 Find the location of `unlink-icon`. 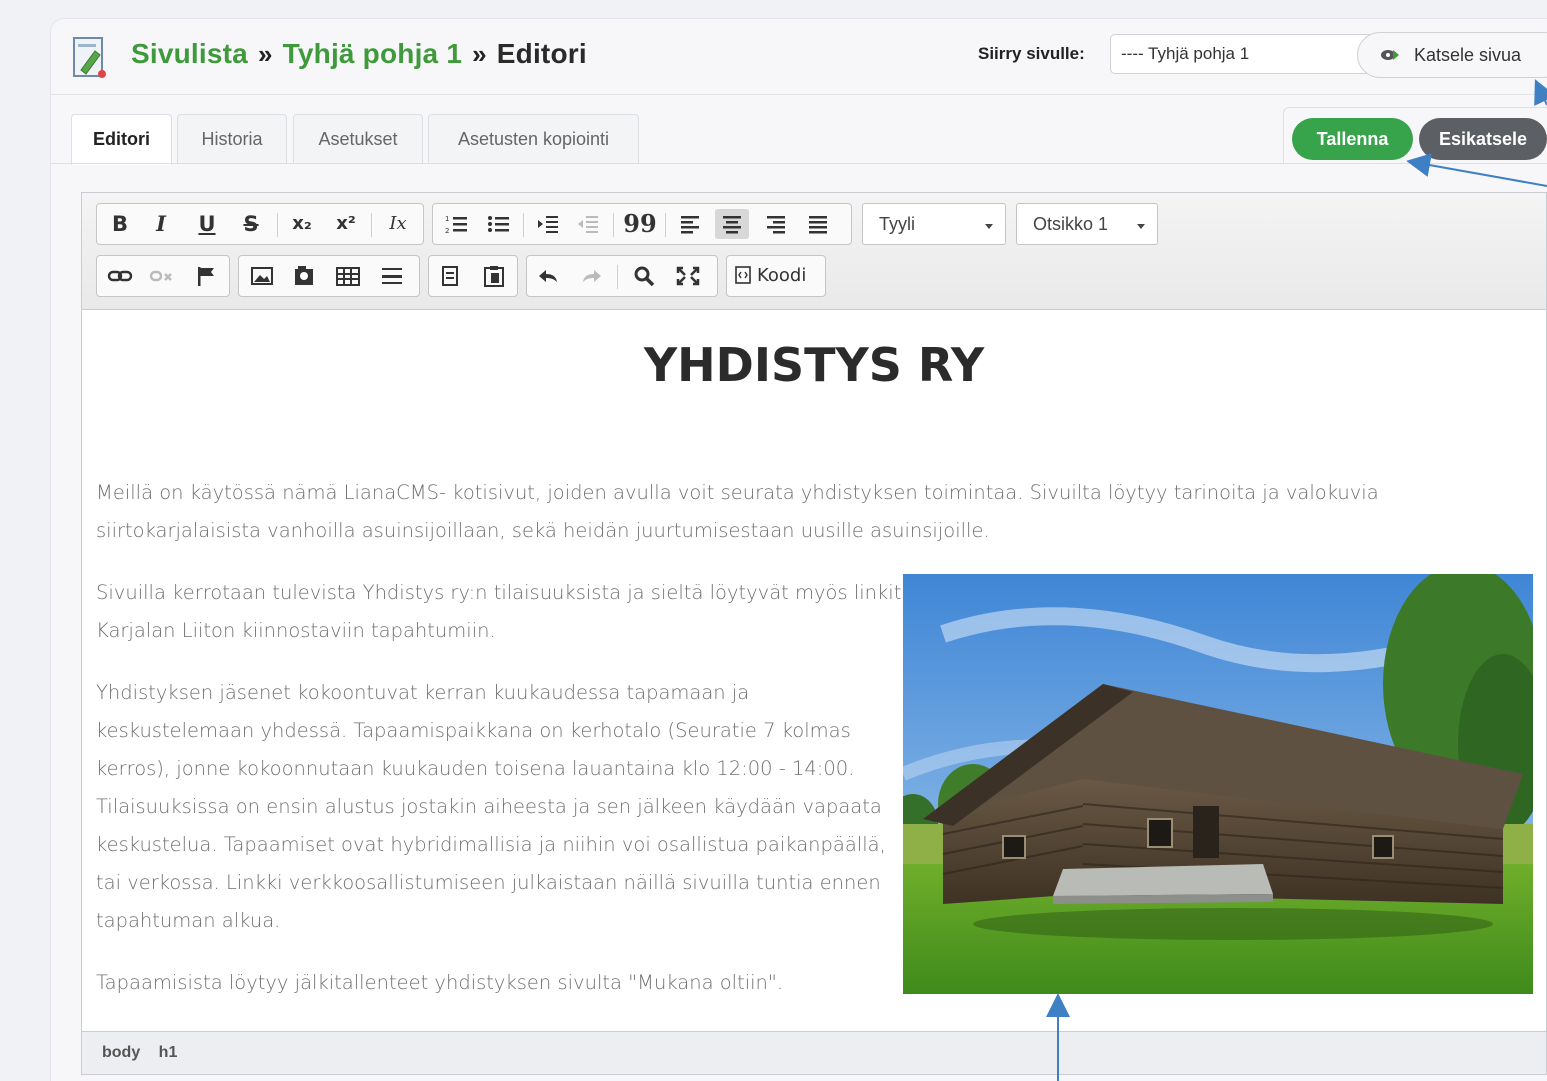

unlink-icon is located at coordinates (162, 276).